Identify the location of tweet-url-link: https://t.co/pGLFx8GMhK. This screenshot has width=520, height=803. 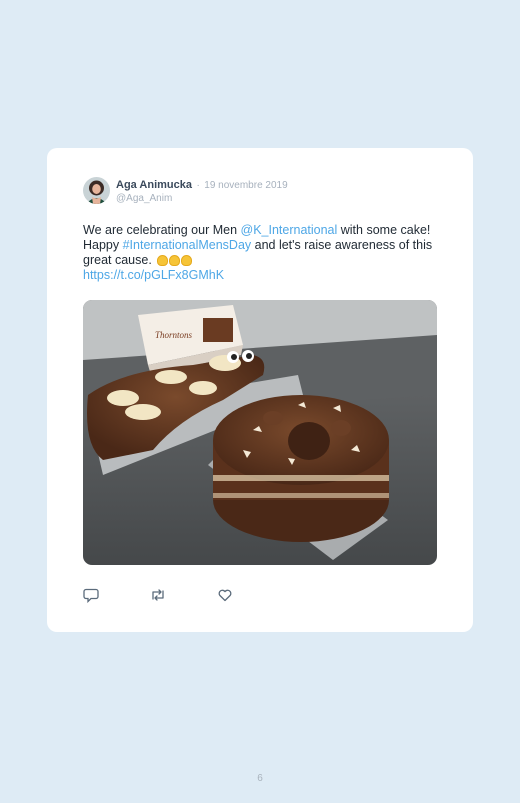
(153, 275).